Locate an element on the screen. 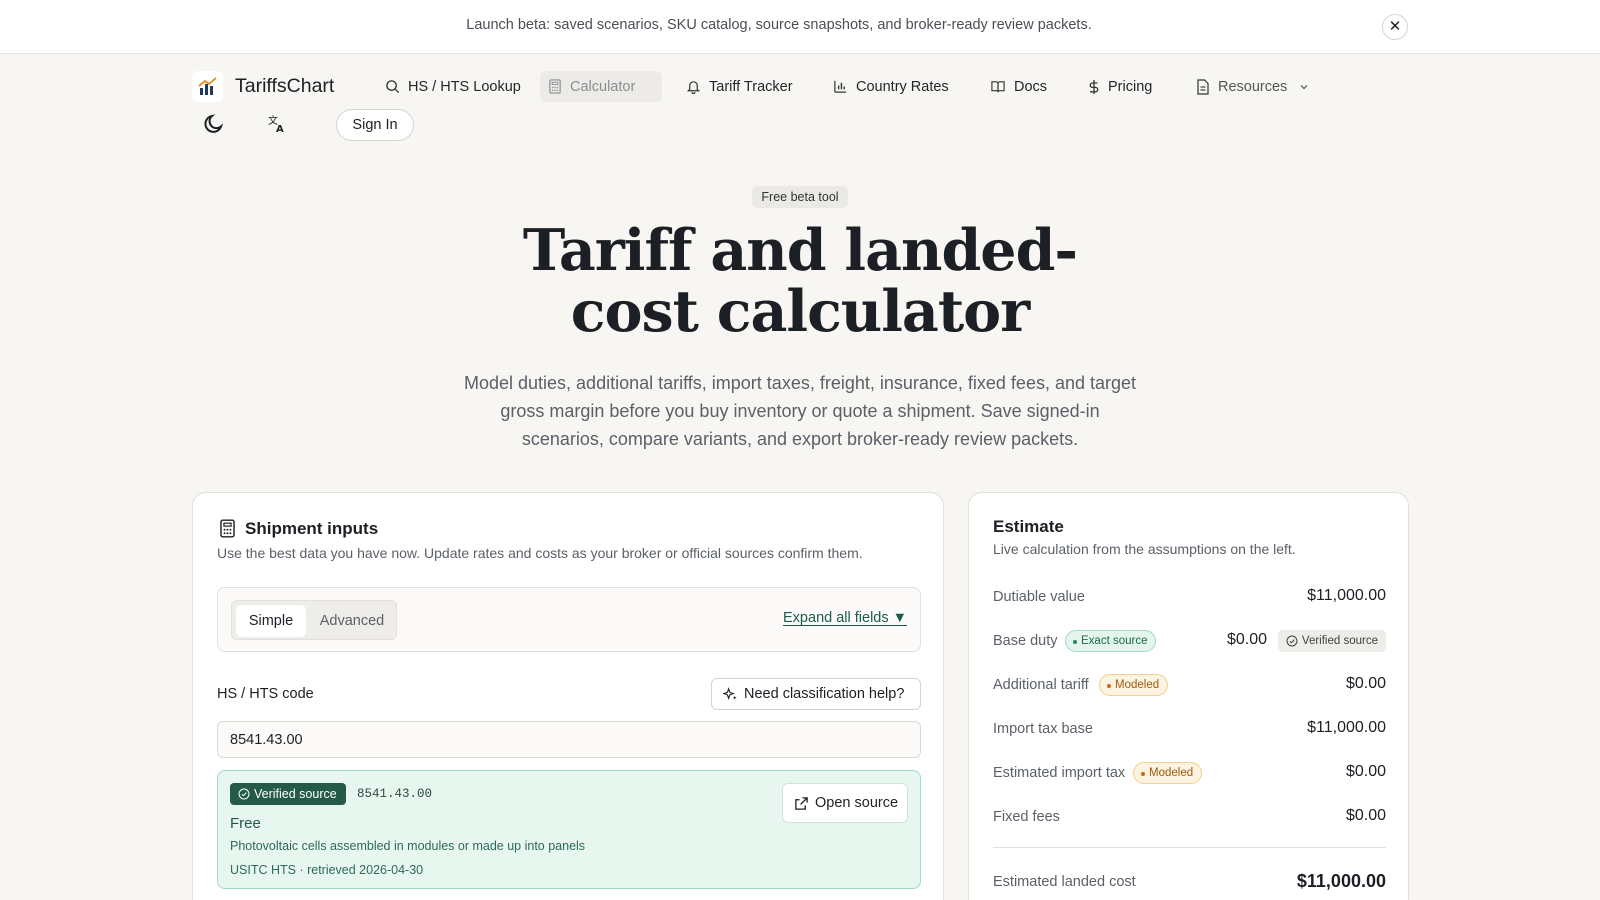  chevron-down-icon is located at coordinates (1304, 86).